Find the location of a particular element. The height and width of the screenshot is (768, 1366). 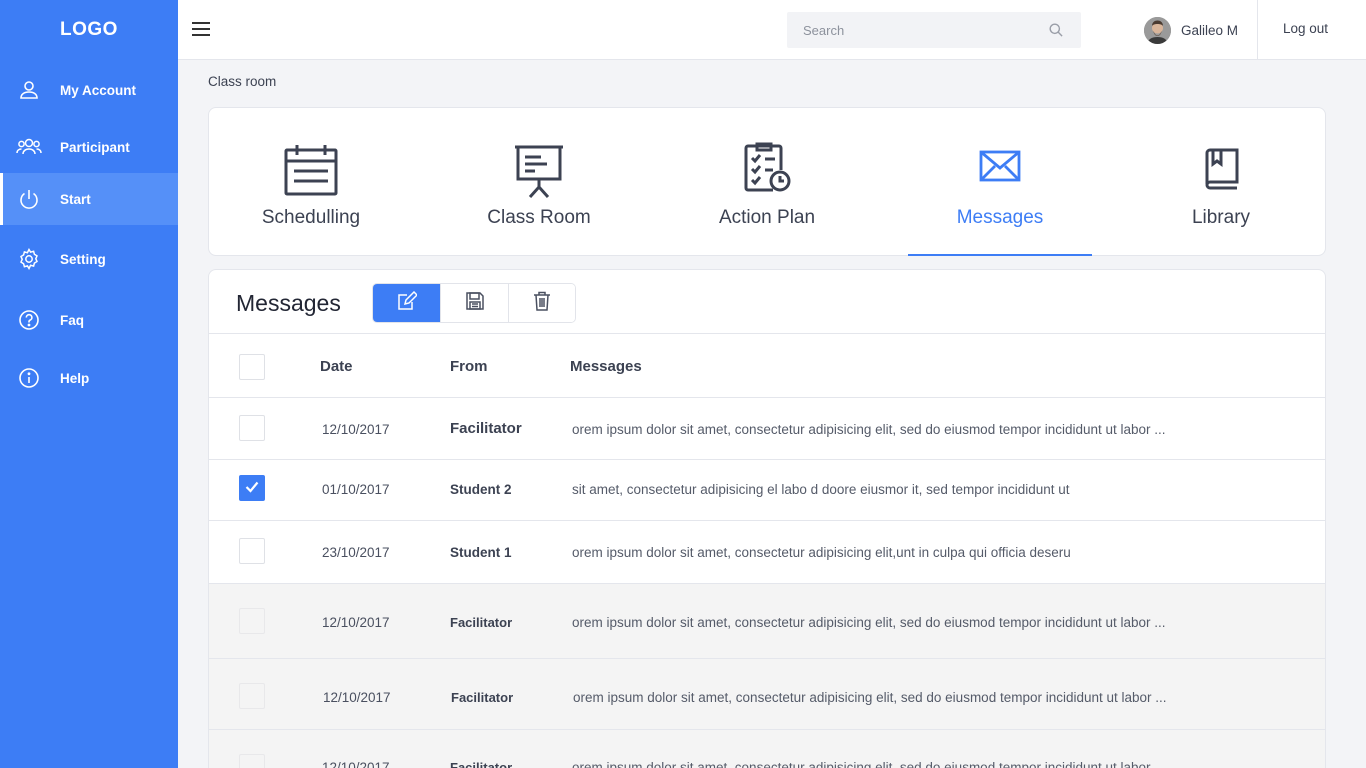

divider is located at coordinates (1257, 29).